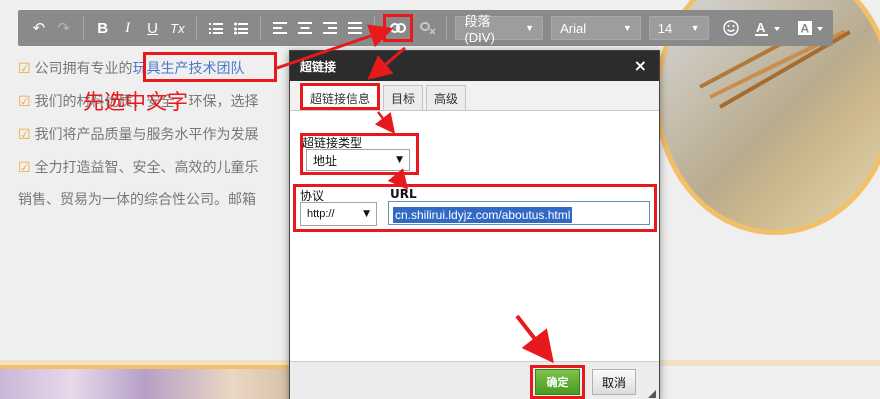  What do you see at coordinates (573, 28) in the screenshot?
I see `font-family-value: Arial` at bounding box center [573, 28].